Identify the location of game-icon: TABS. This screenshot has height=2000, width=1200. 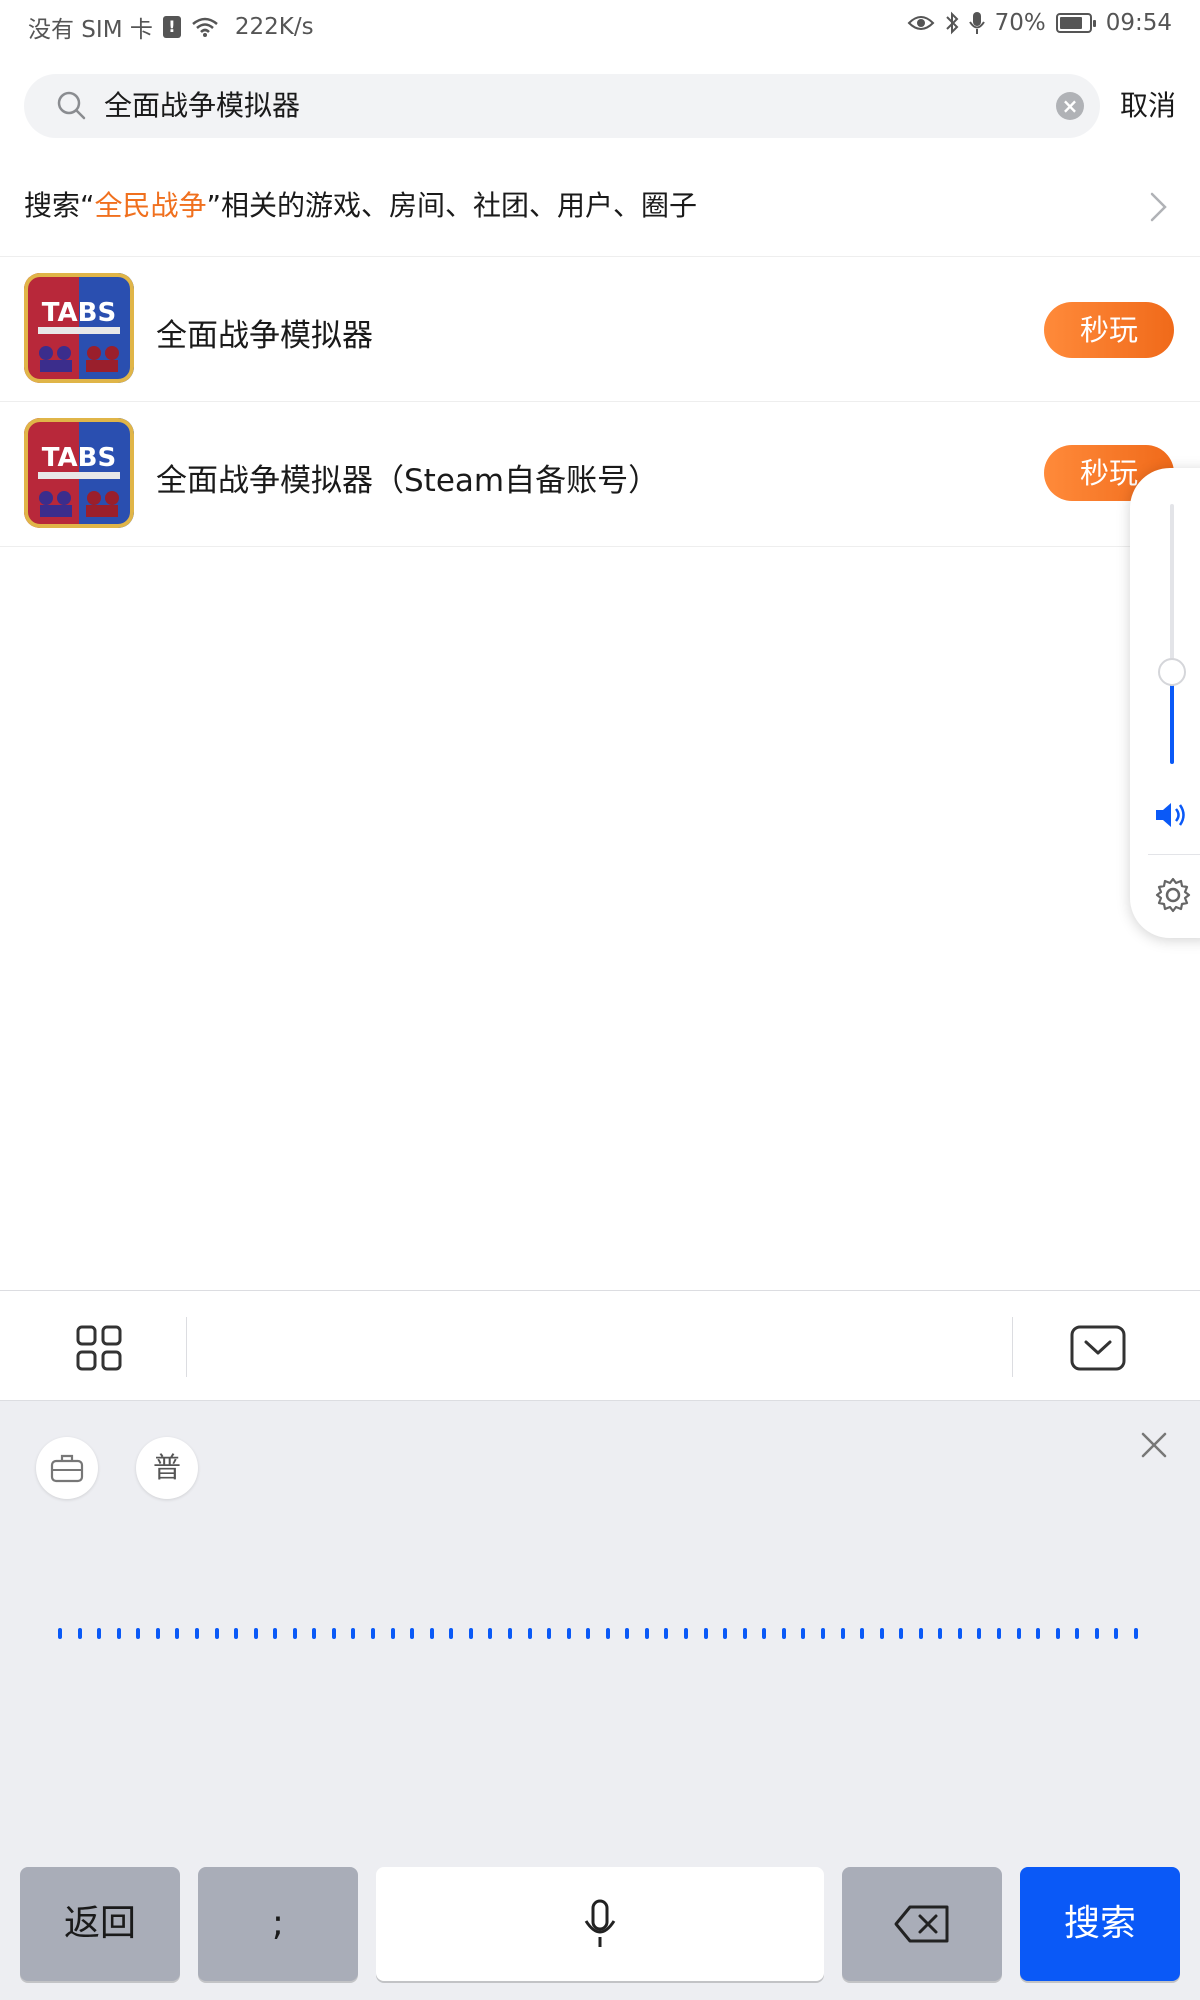
(79, 328).